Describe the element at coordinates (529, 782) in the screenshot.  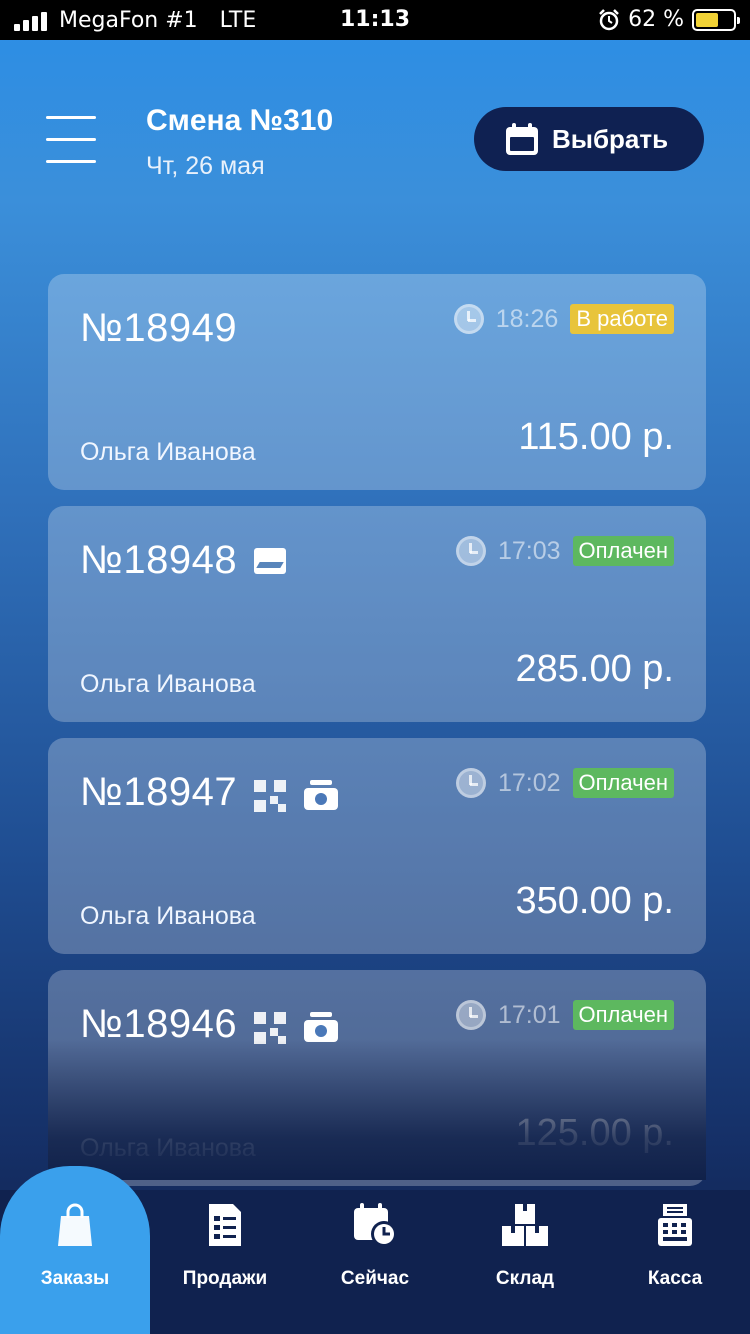
I see `order-time: 17:02` at that location.